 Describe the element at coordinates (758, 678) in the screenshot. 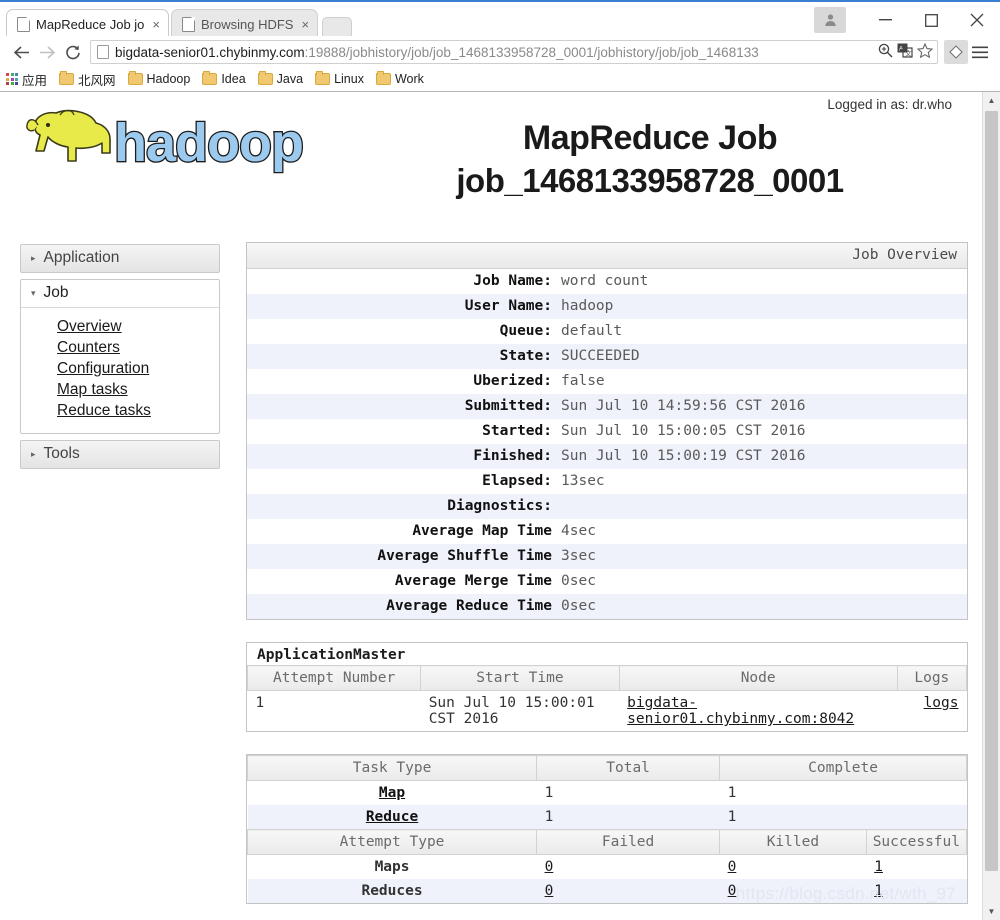

I see `column-header-node: Node` at that location.